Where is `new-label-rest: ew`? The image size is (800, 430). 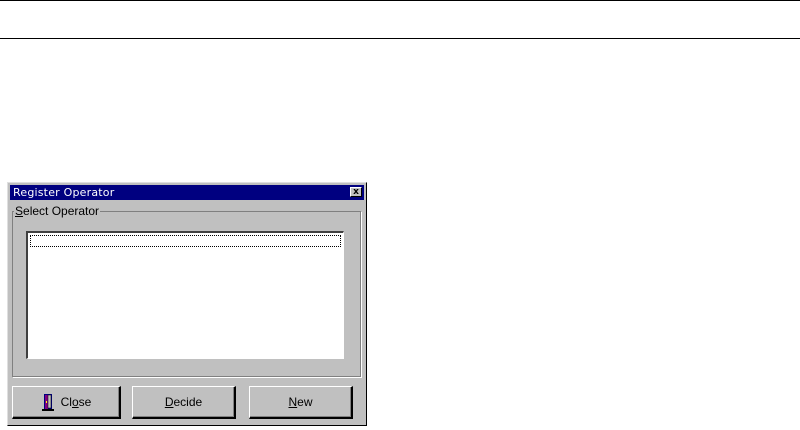
new-label-rest: ew is located at coordinates (305, 402).